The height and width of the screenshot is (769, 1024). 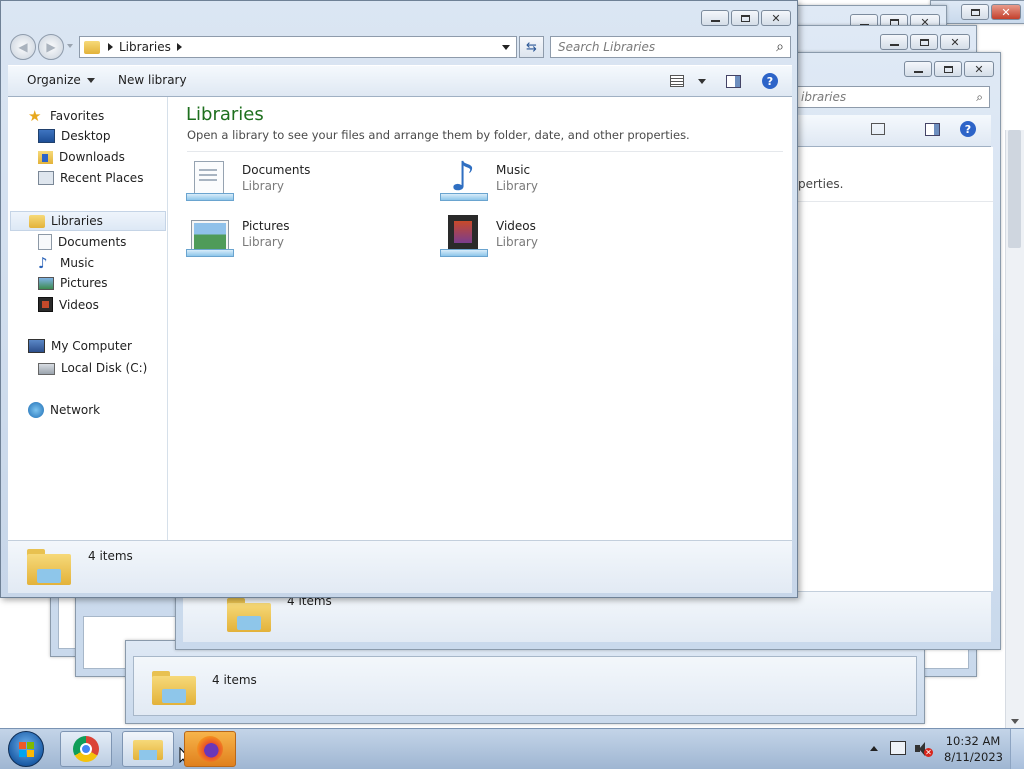 What do you see at coordinates (36, 346) in the screenshot?
I see `computer-icon` at bounding box center [36, 346].